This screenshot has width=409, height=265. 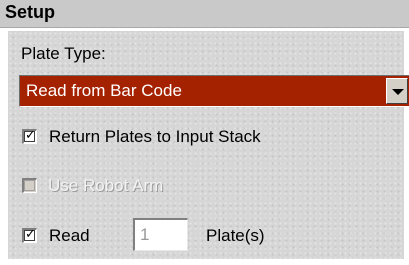 I want to click on plate-type-dropdown: Read from Bar Code, so click(x=214, y=91).